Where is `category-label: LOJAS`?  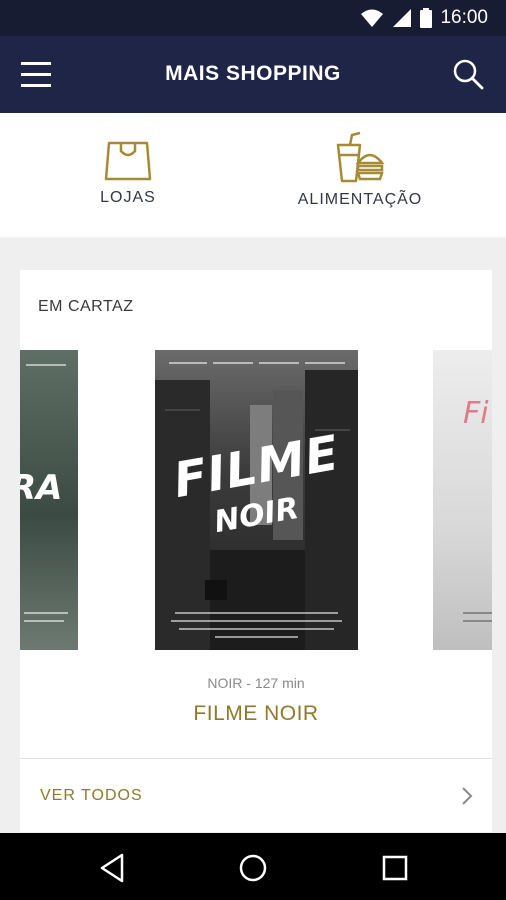
category-label: LOJAS is located at coordinates (128, 197).